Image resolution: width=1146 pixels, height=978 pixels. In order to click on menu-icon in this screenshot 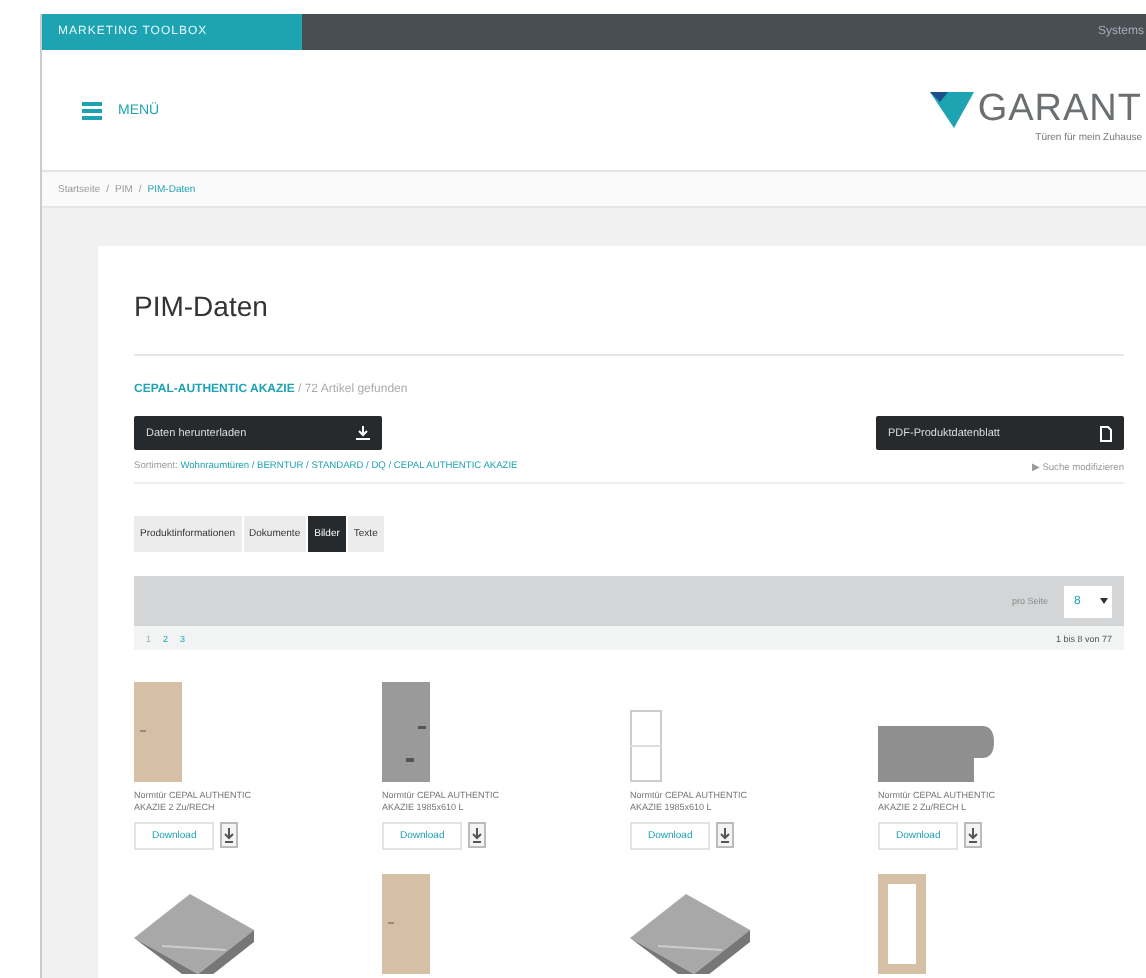, I will do `click(92, 110)`.